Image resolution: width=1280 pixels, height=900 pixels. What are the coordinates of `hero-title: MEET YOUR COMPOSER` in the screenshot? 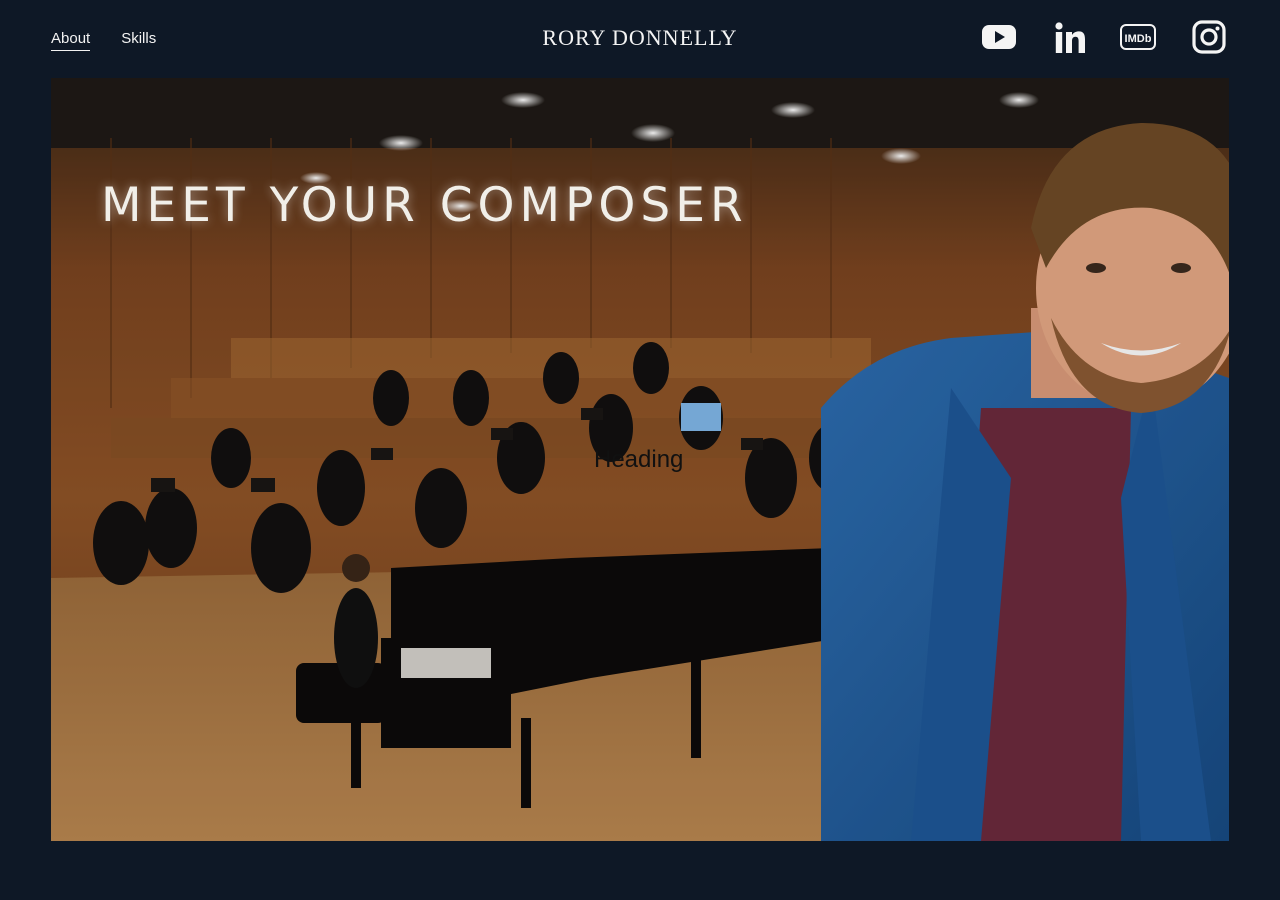 It's located at (424, 205).